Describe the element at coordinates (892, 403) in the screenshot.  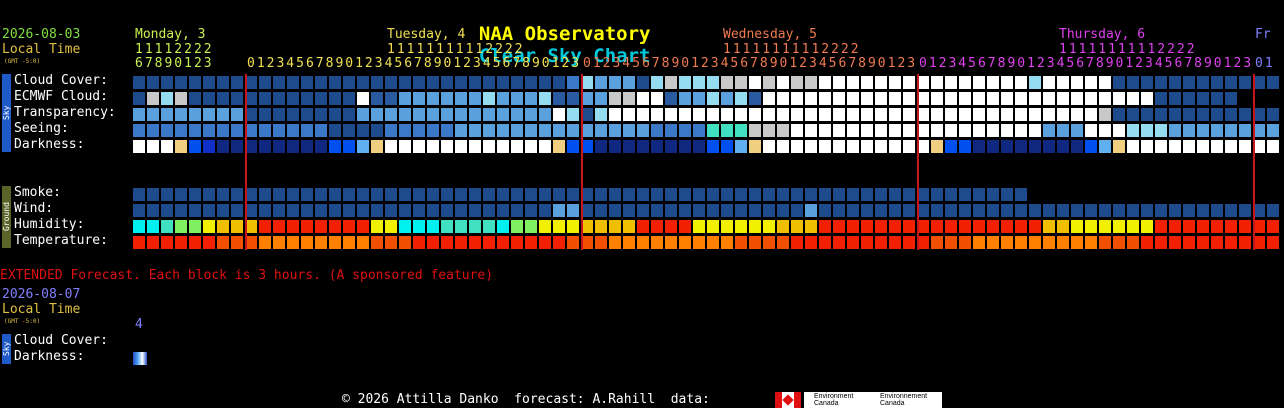
I see `env-fr-canada: Canada` at that location.